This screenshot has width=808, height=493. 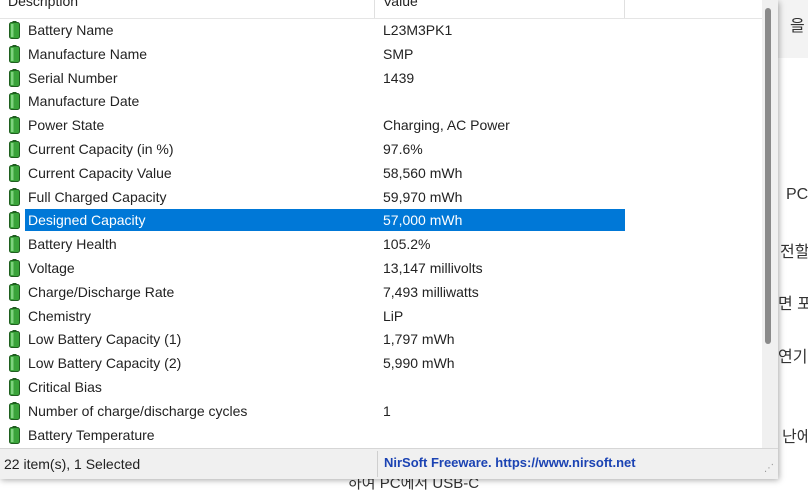 What do you see at coordinates (794, 252) in the screenshot?
I see `background-text-3: 전할` at bounding box center [794, 252].